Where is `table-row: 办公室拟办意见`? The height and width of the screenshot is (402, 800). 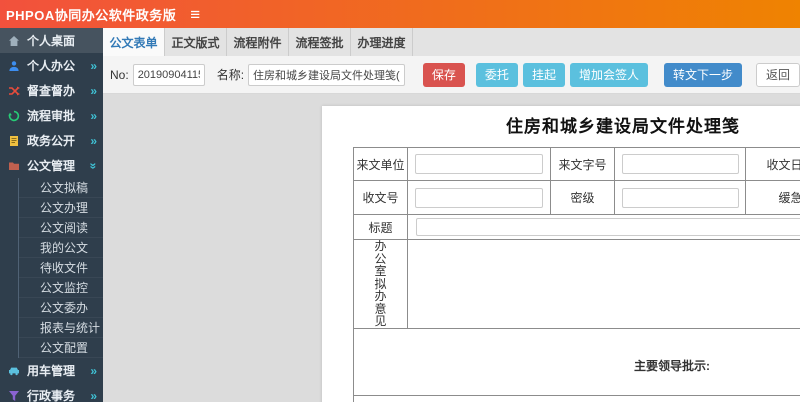 table-row: 办公室拟办意见 is located at coordinates (576, 284).